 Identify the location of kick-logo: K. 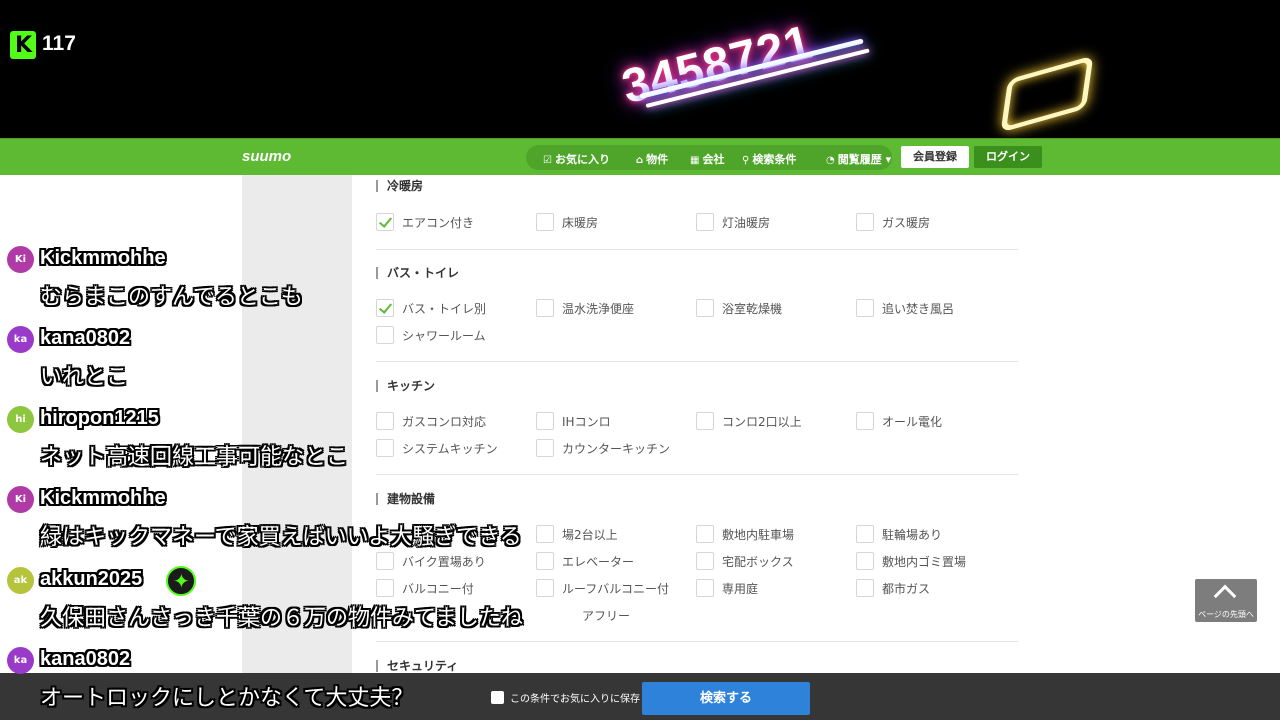
(23, 45).